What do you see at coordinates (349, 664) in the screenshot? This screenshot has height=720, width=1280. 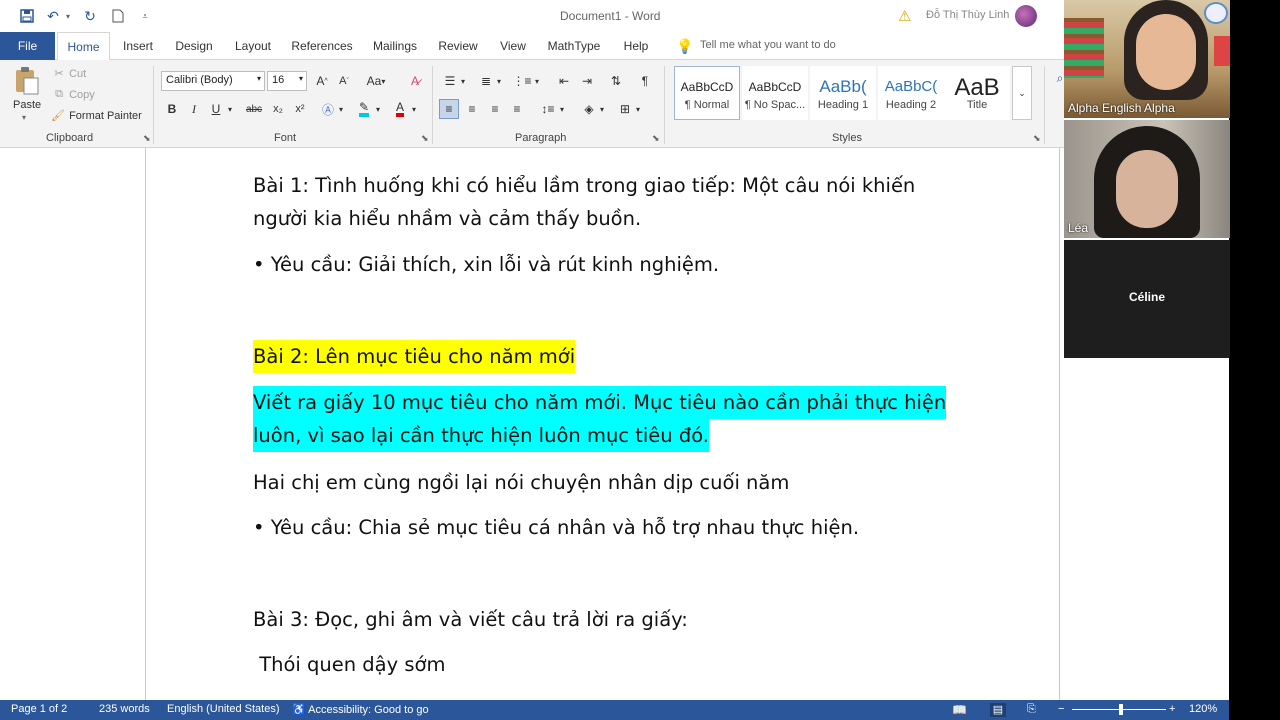 I see `doc-line: Thói quen dậy sớm` at bounding box center [349, 664].